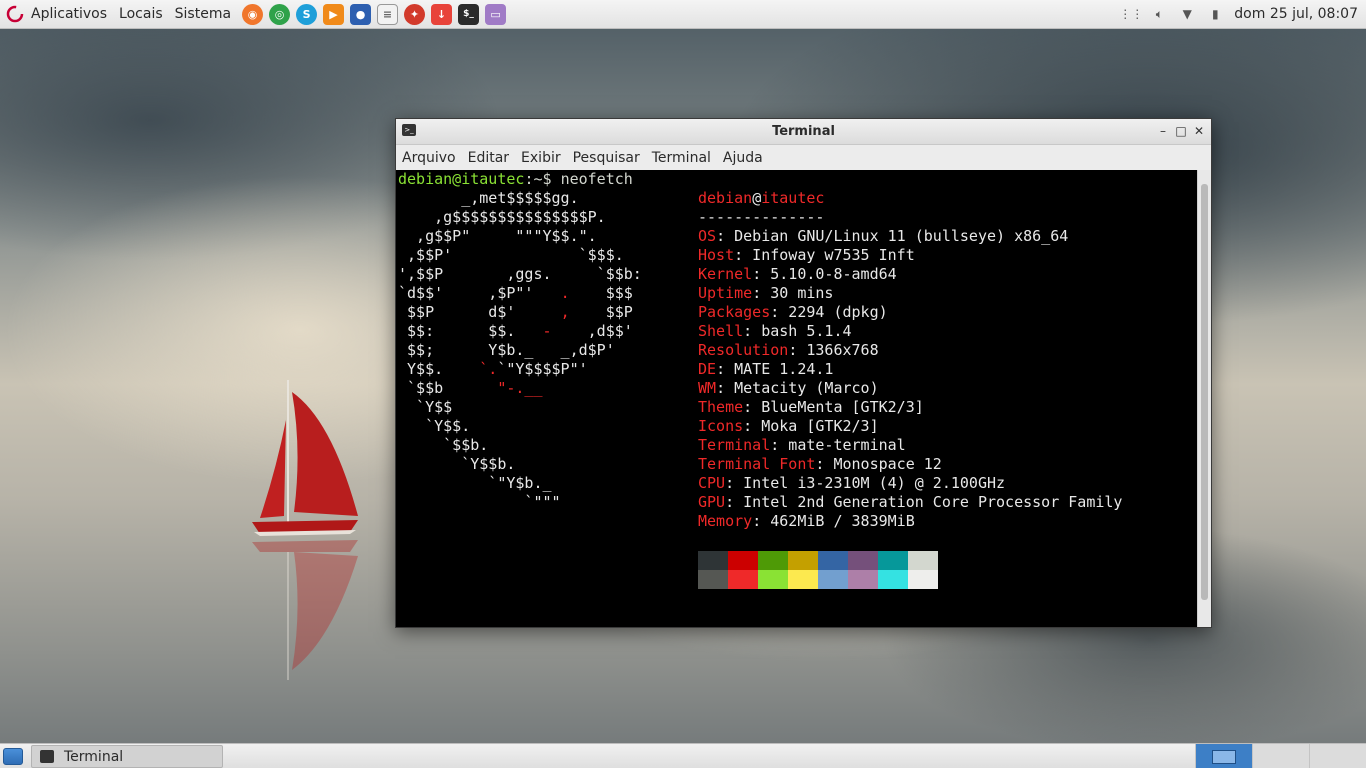  What do you see at coordinates (541, 158) in the screenshot?
I see `menu-exibir: Exibir` at bounding box center [541, 158].